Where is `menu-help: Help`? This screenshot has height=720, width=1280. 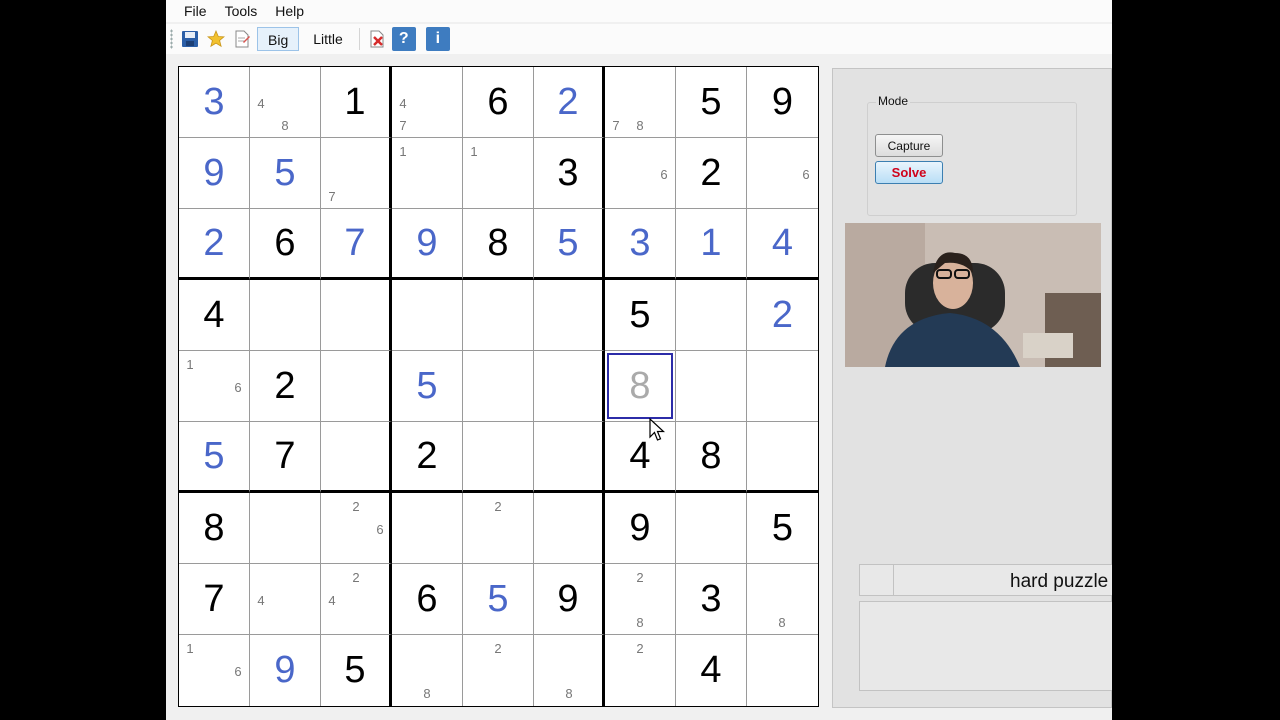 menu-help: Help is located at coordinates (289, 11).